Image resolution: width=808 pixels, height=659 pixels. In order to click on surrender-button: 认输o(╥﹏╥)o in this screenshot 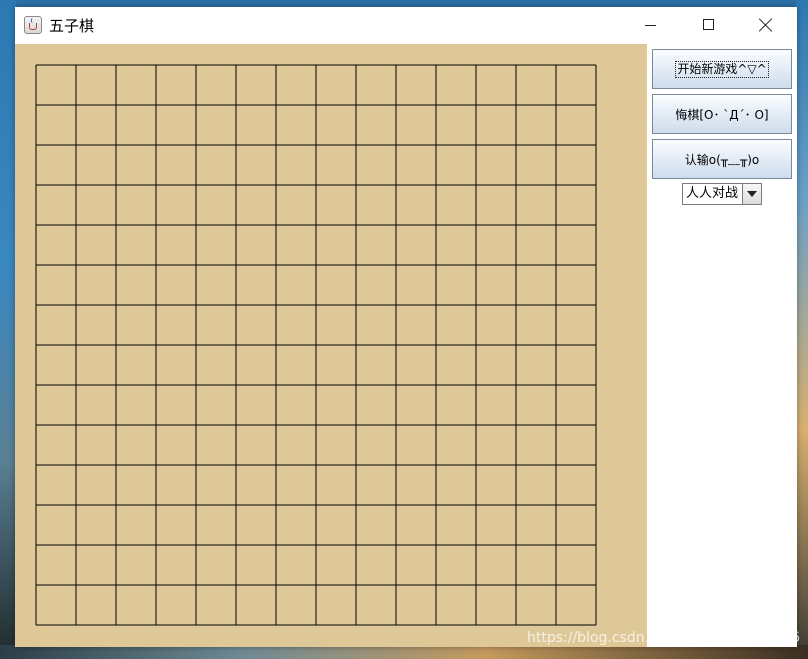, I will do `click(722, 159)`.